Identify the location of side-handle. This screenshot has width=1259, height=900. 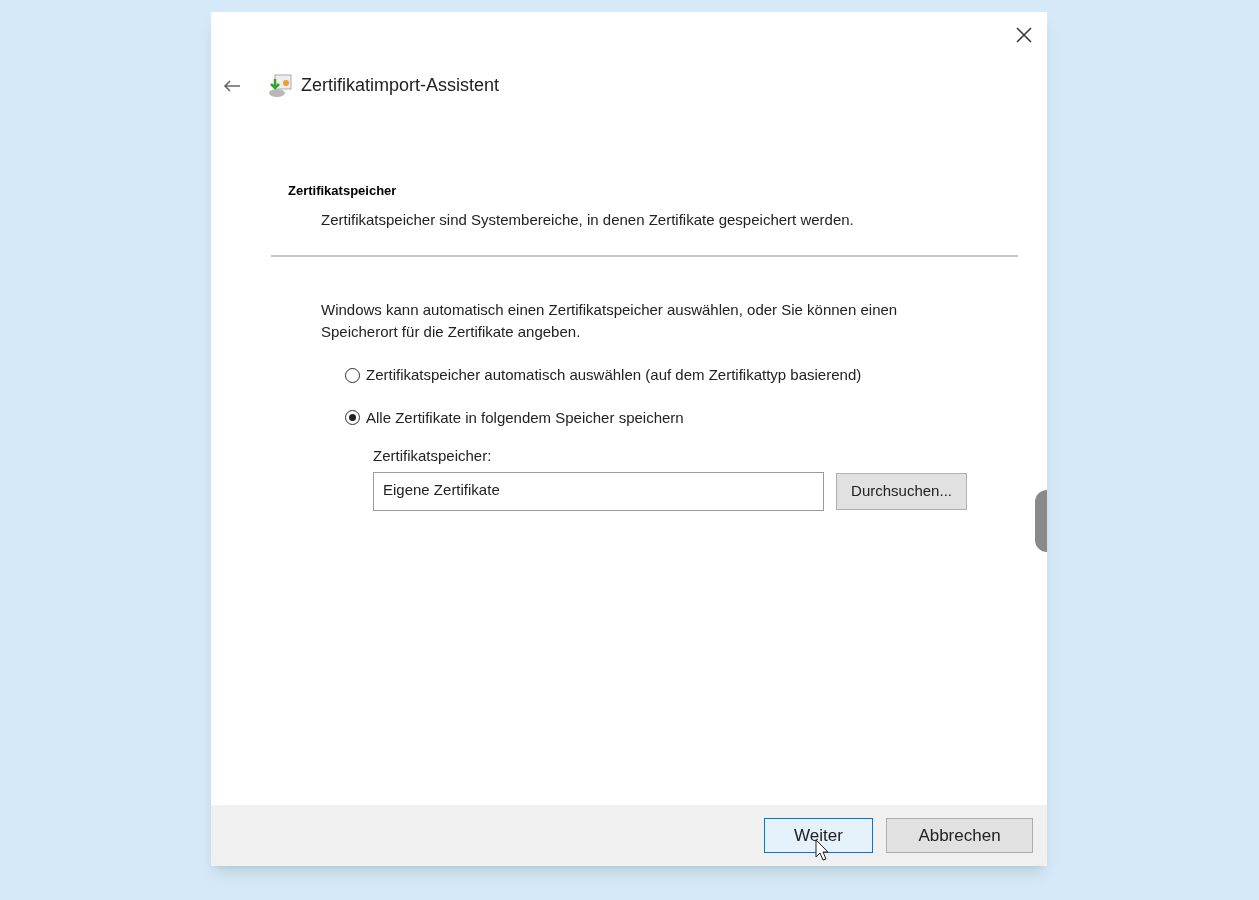
(1041, 521).